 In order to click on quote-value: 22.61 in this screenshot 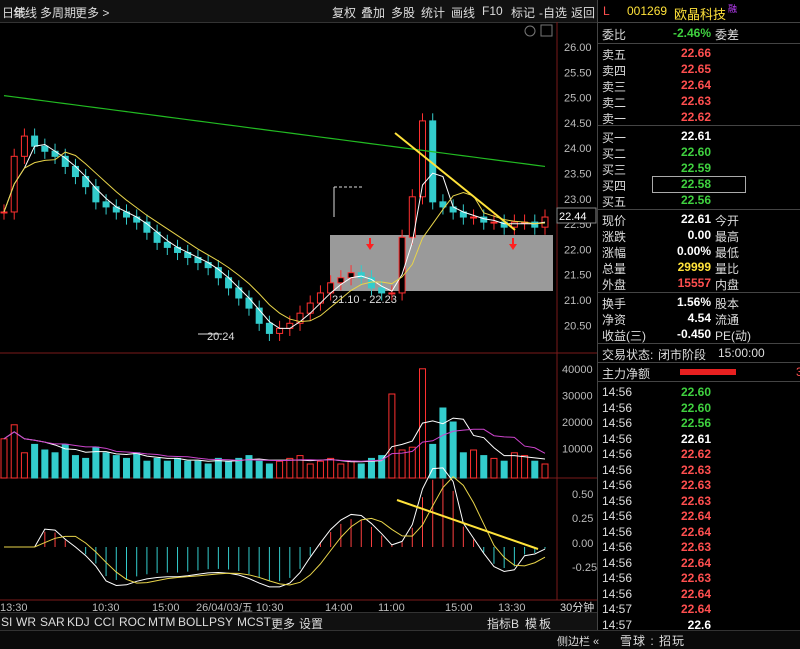, I will do `click(695, 219)`.